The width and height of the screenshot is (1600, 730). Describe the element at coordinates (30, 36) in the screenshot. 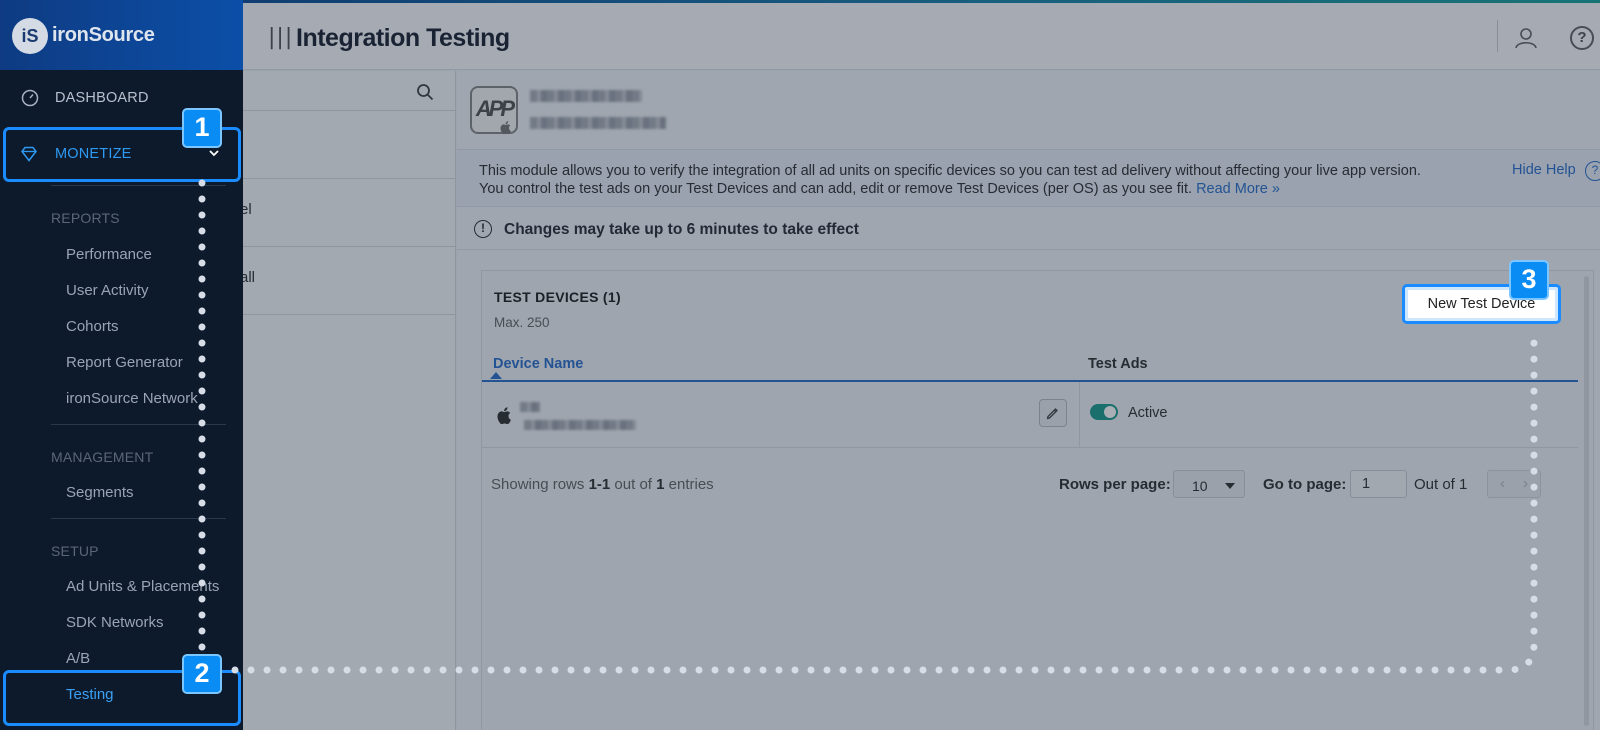

I see `brand-logo: iS` at that location.